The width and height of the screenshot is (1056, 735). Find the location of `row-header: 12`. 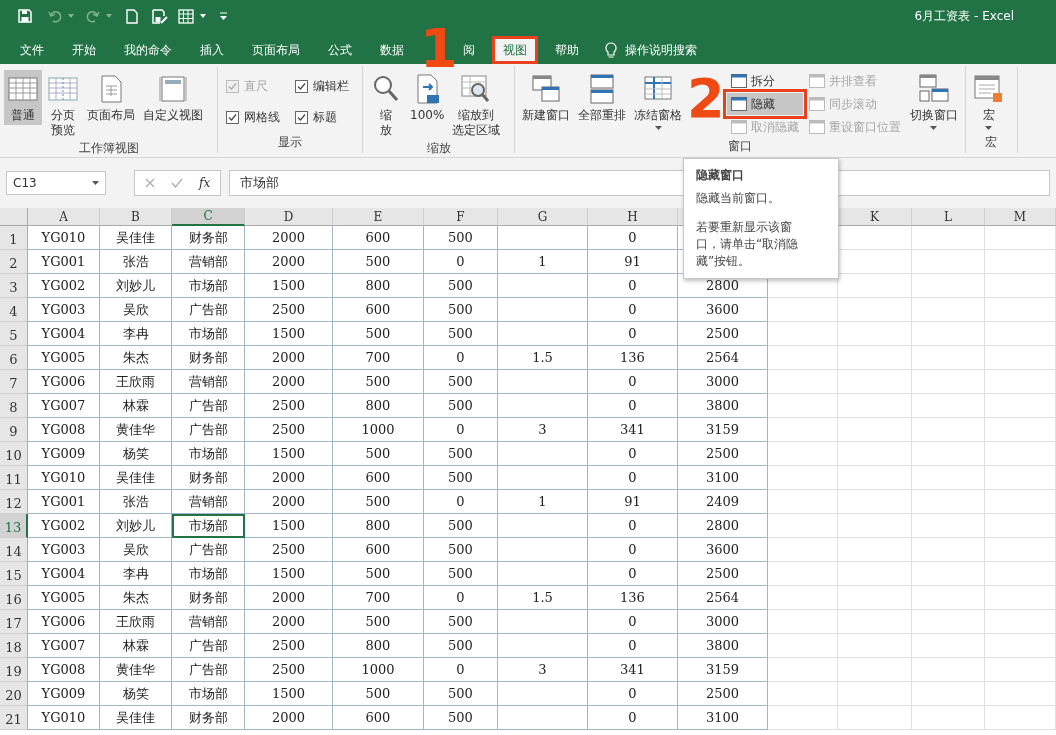

row-header: 12 is located at coordinates (14, 502).